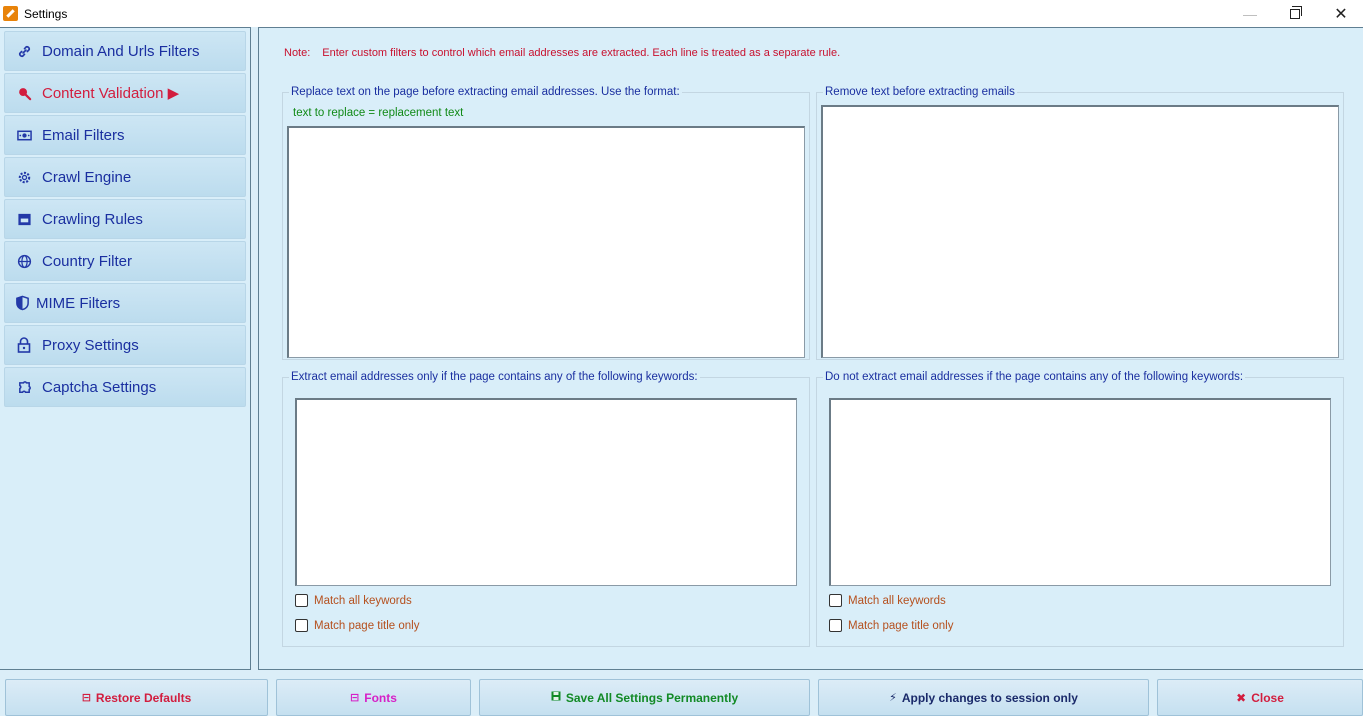 The width and height of the screenshot is (1363, 716). Describe the element at coordinates (99, 387) in the screenshot. I see `sidebar-item-label: Captcha Settings` at that location.